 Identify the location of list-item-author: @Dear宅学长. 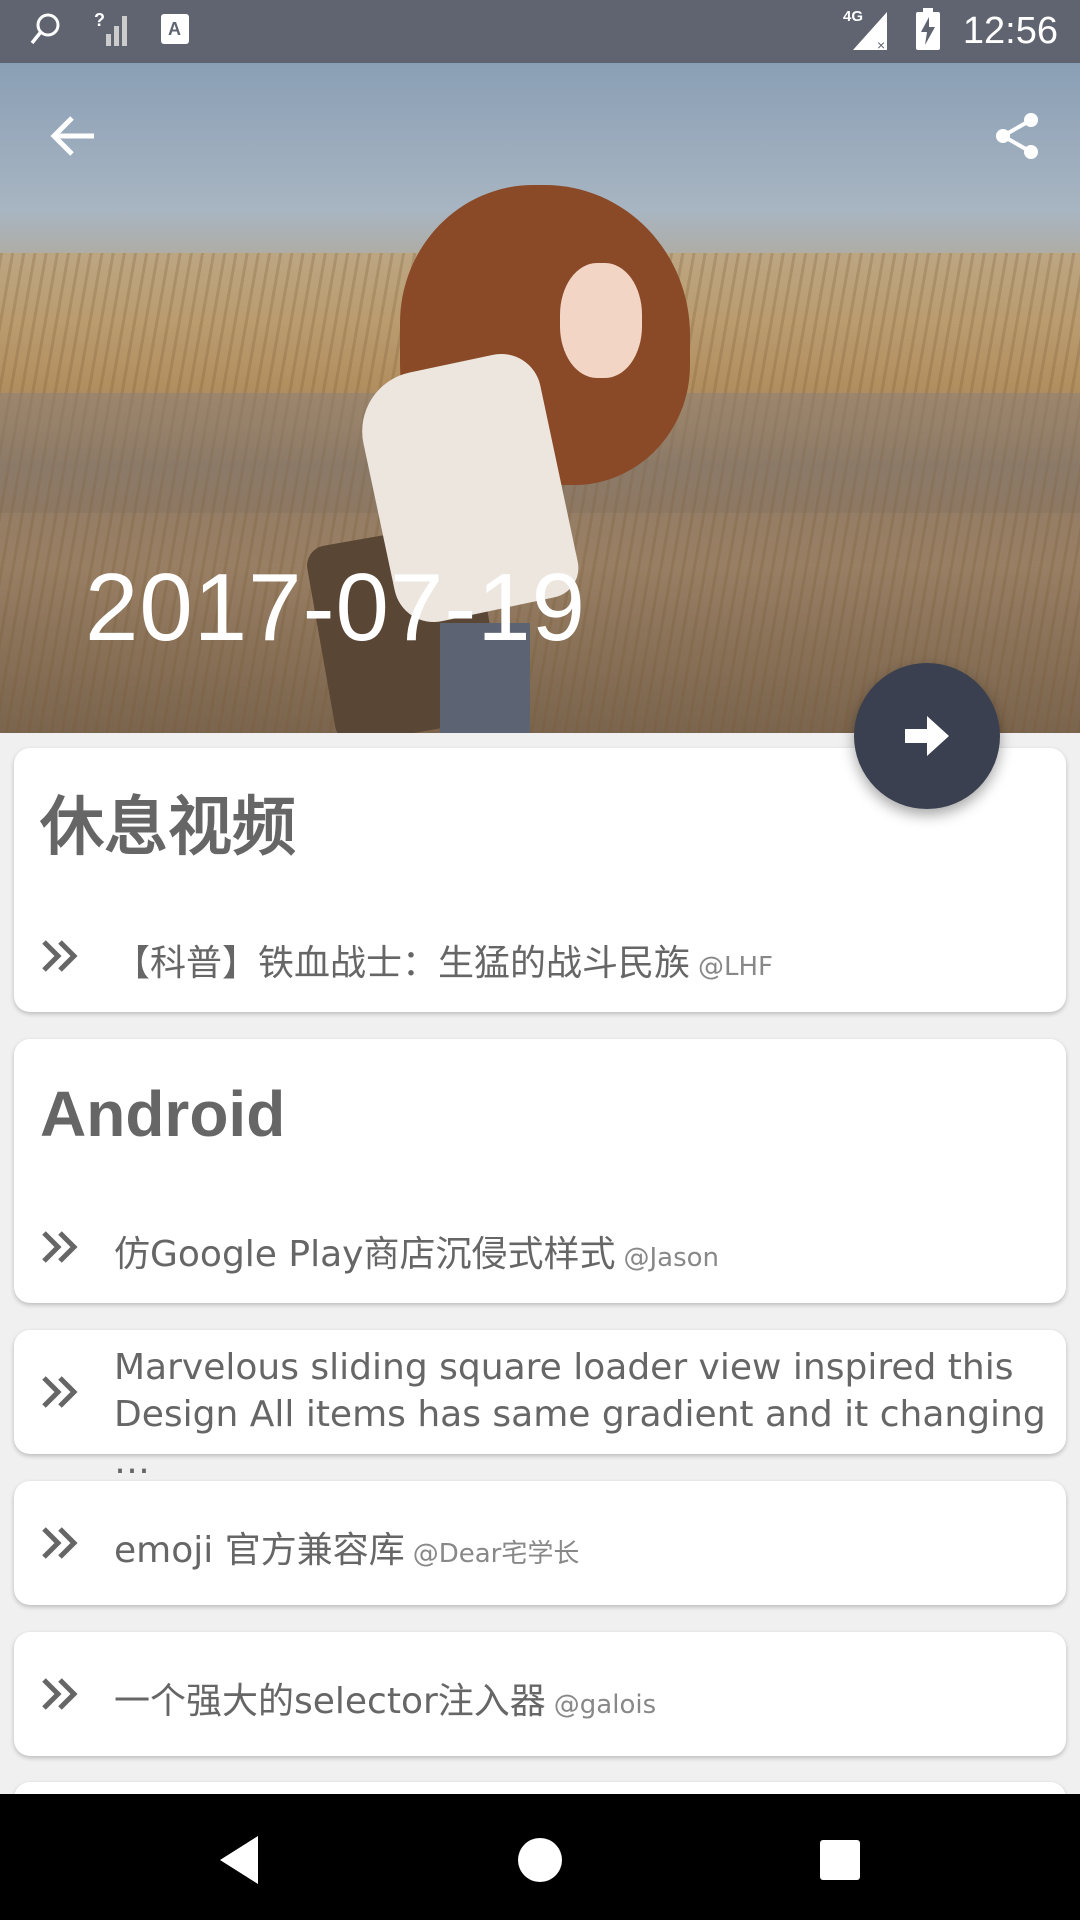
(496, 1554).